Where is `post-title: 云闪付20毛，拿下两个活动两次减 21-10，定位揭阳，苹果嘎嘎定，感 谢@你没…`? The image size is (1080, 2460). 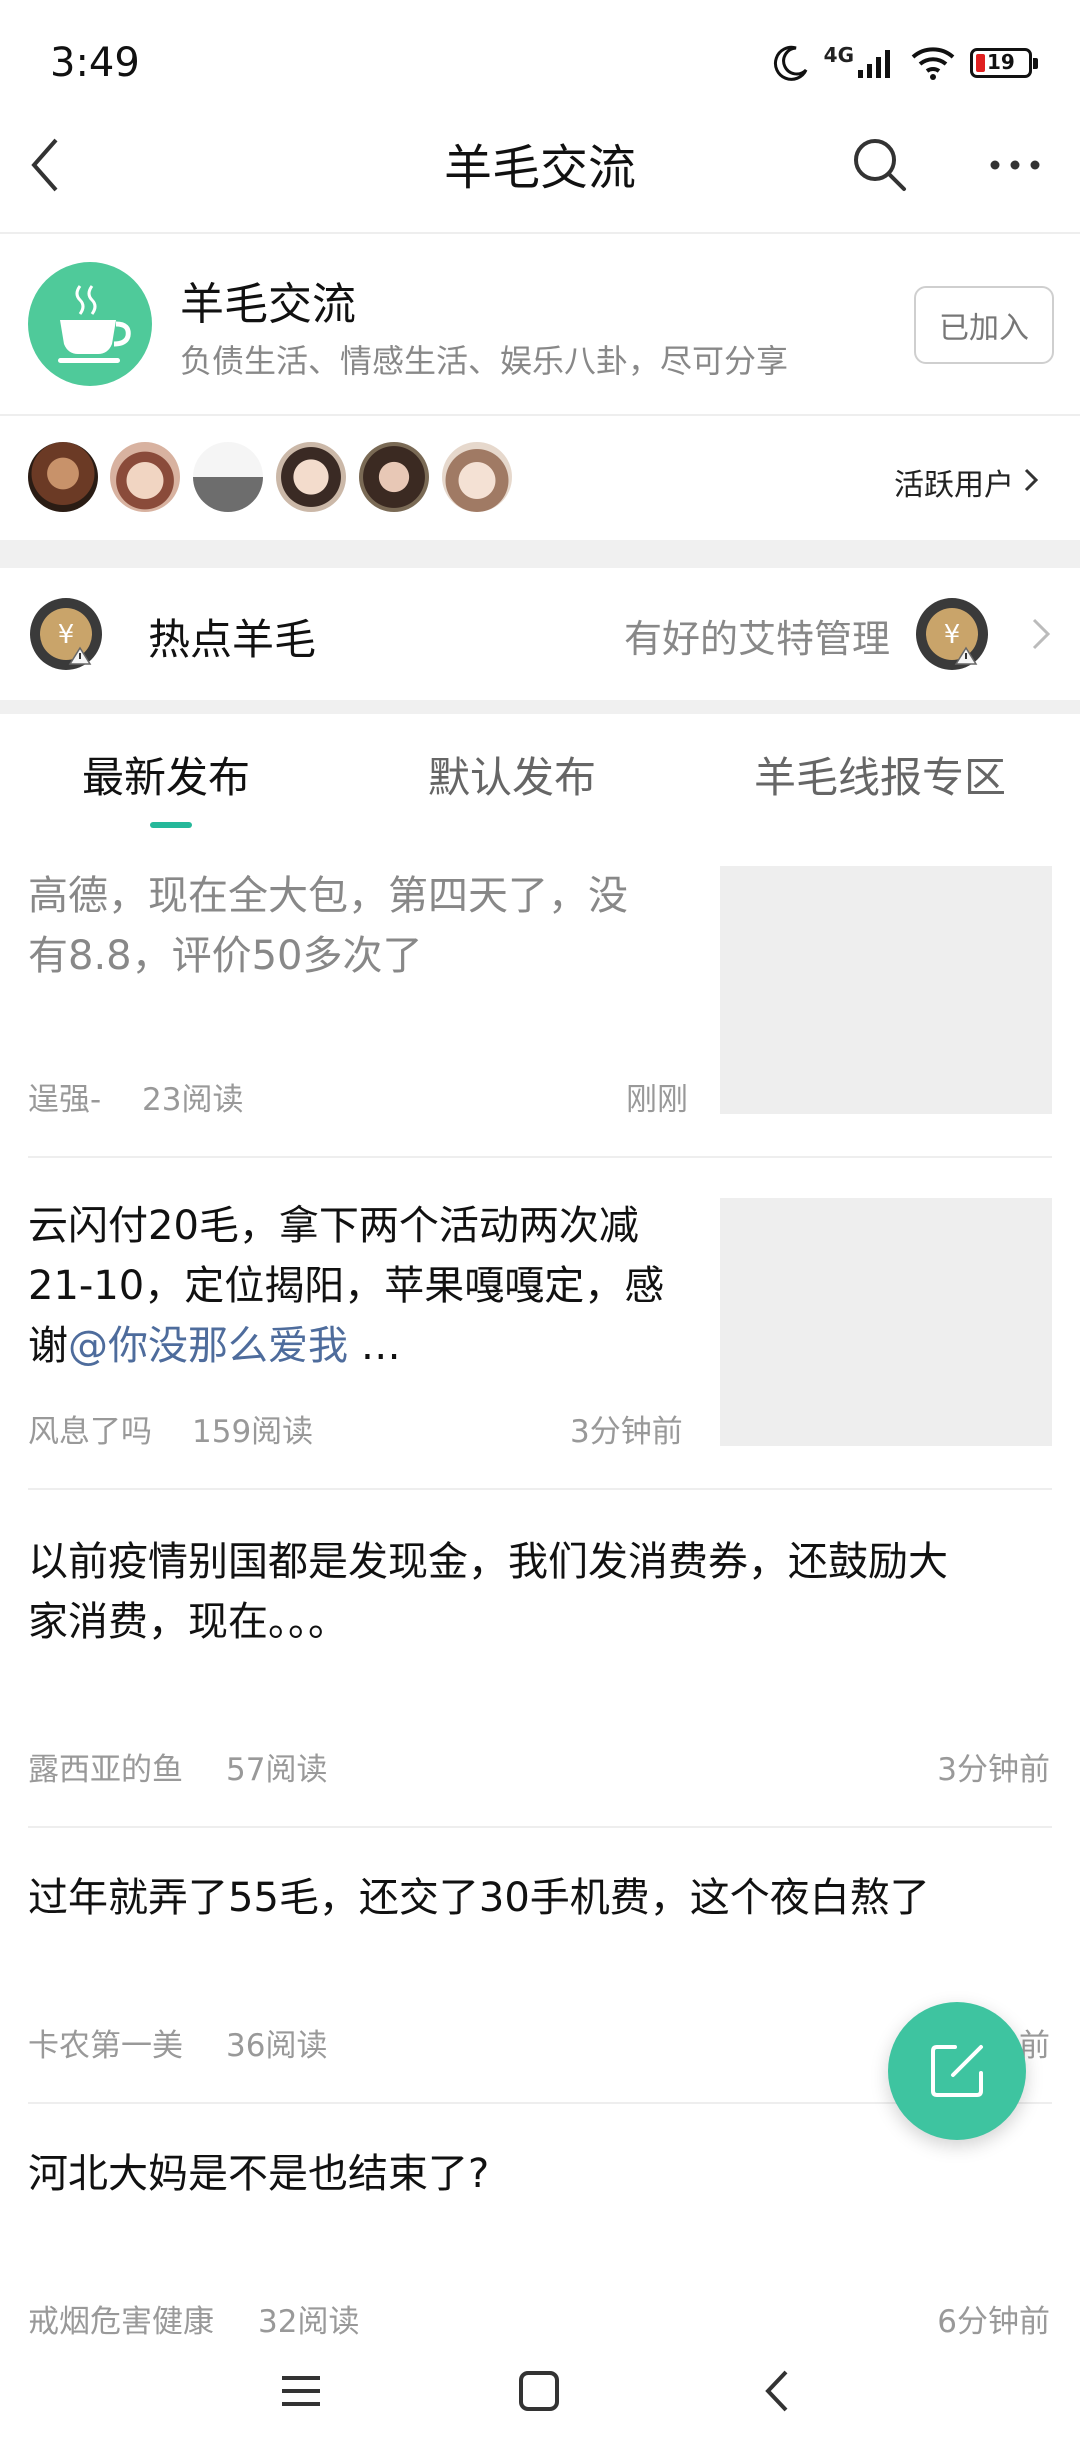
post-title: 云闪付20毛，拿下两个活动两次减 21-10，定位揭阳，苹果嘎嘎定，感 谢@你没… is located at coordinates (346, 1286).